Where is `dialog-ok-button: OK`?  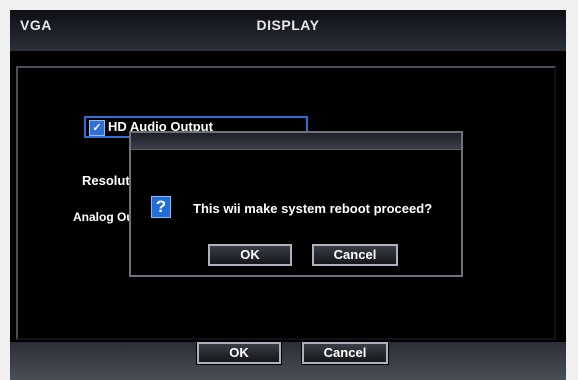
dialog-ok-button: OK is located at coordinates (250, 255).